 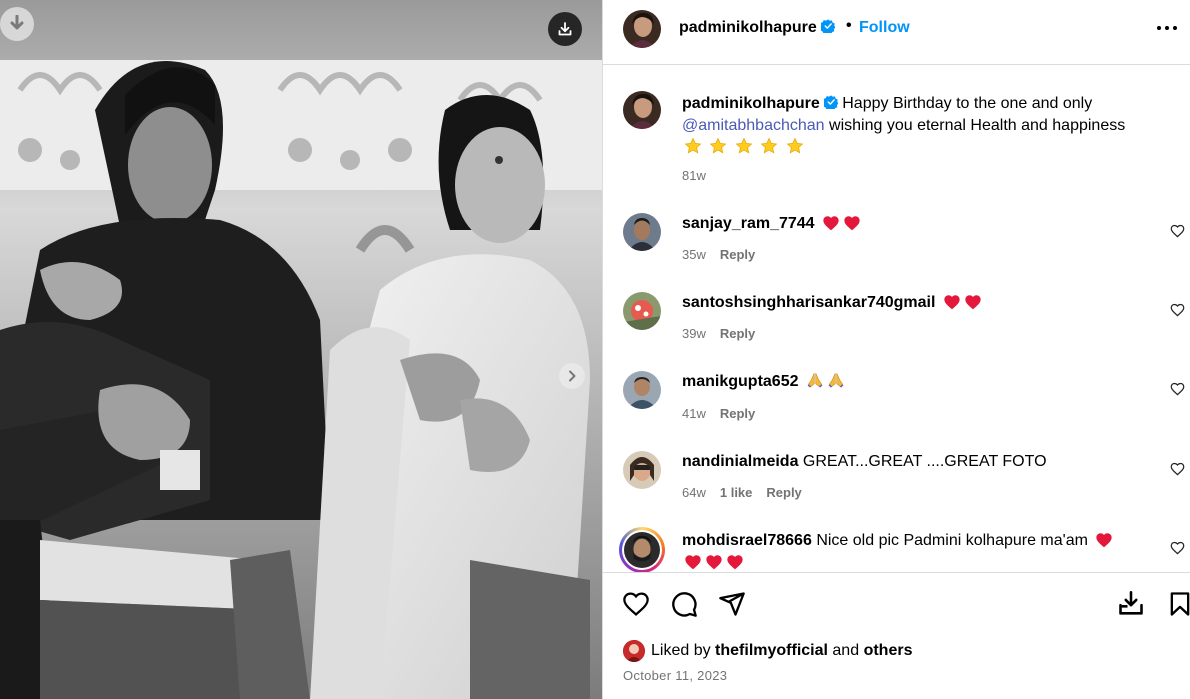 I want to click on comment-meta: 35w Reply, so click(x=725, y=254).